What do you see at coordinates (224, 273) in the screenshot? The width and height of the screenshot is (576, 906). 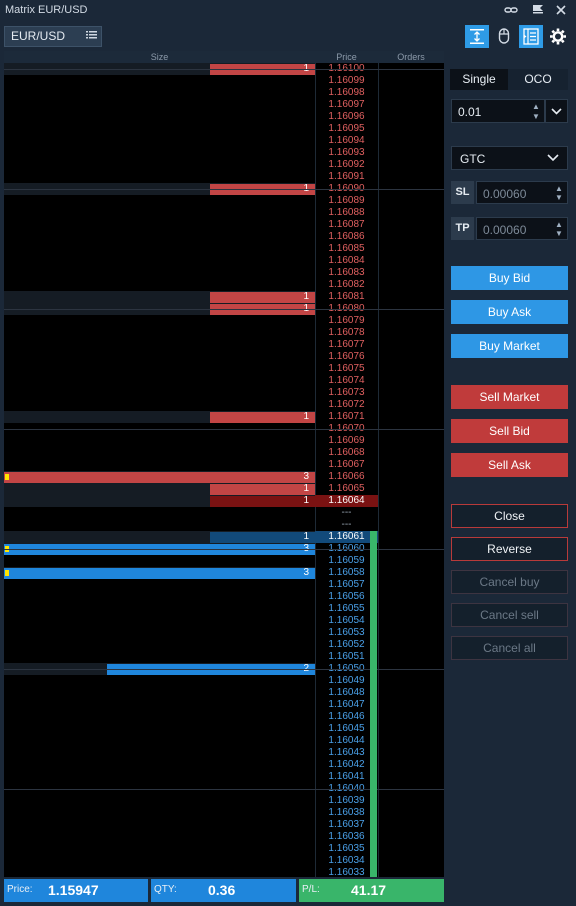 I see `ladder-row: 1.16083` at bounding box center [224, 273].